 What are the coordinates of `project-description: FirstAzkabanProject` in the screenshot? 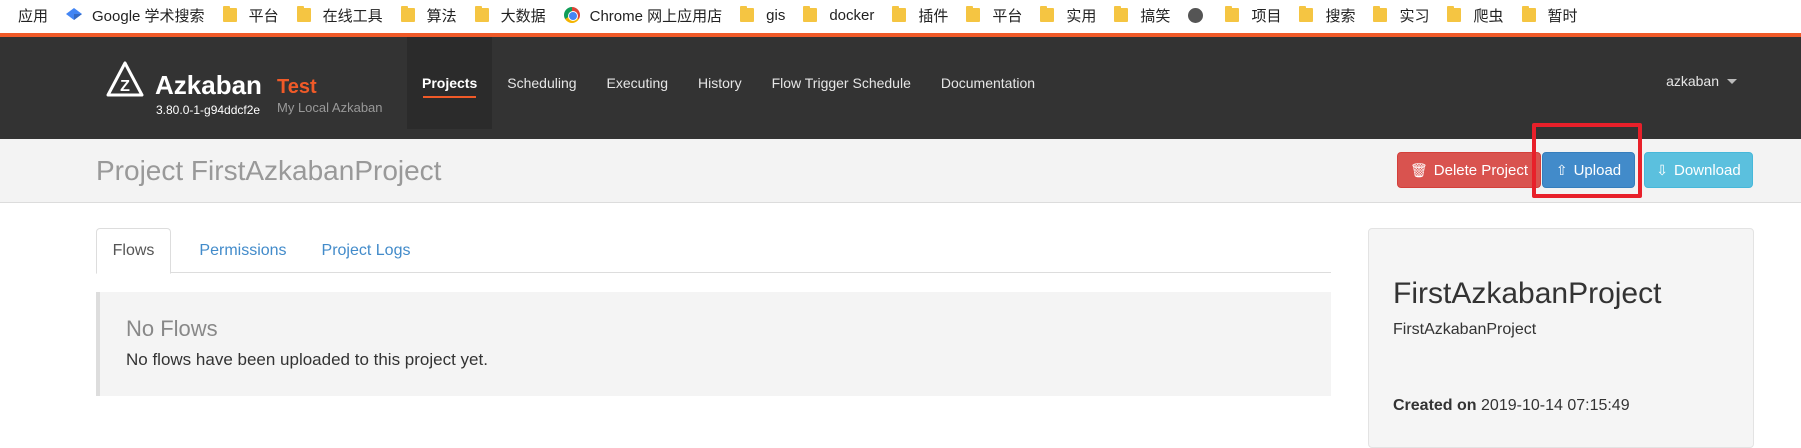 It's located at (1465, 329).